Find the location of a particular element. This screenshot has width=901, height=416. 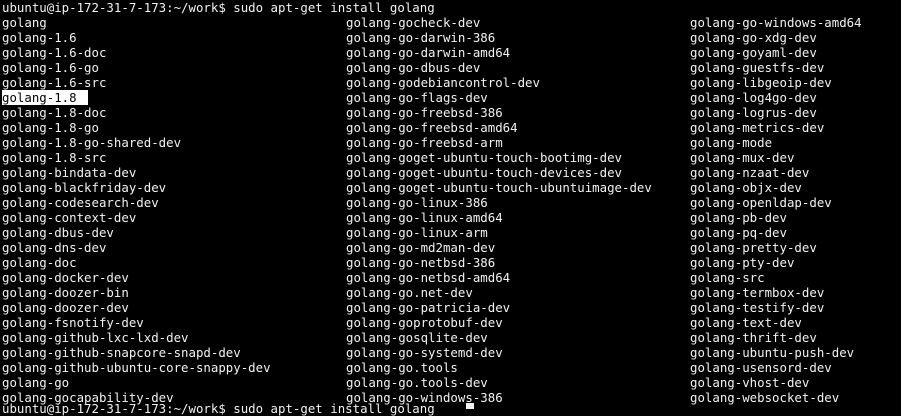

completion-item: golang-doozer-dev is located at coordinates (65, 307).